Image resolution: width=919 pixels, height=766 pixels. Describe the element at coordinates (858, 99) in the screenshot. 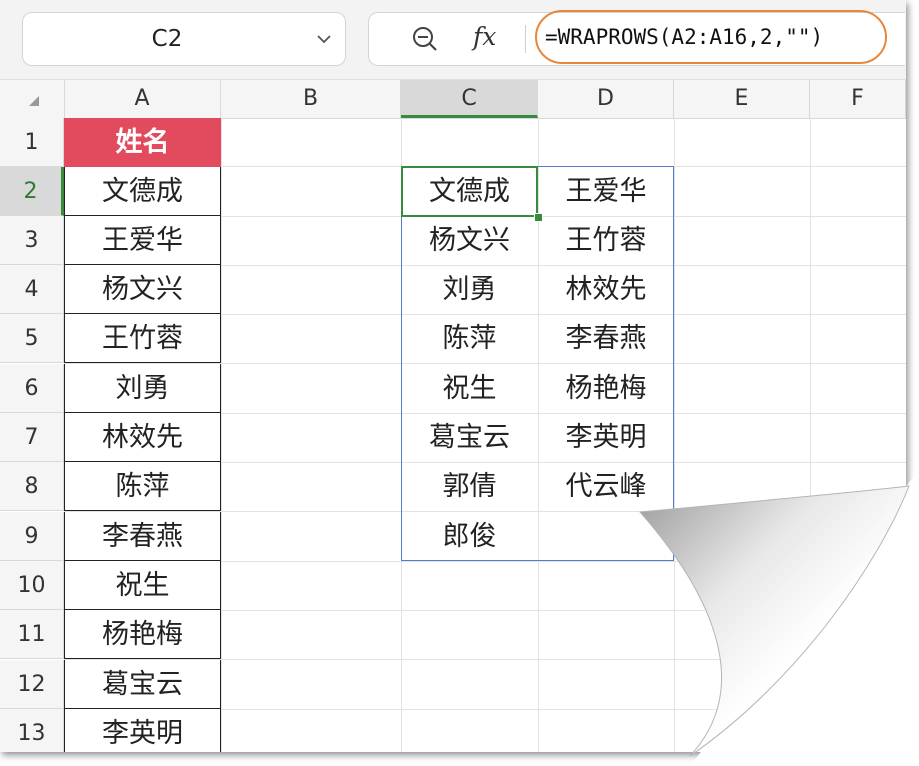

I see `column-header-f: F` at that location.